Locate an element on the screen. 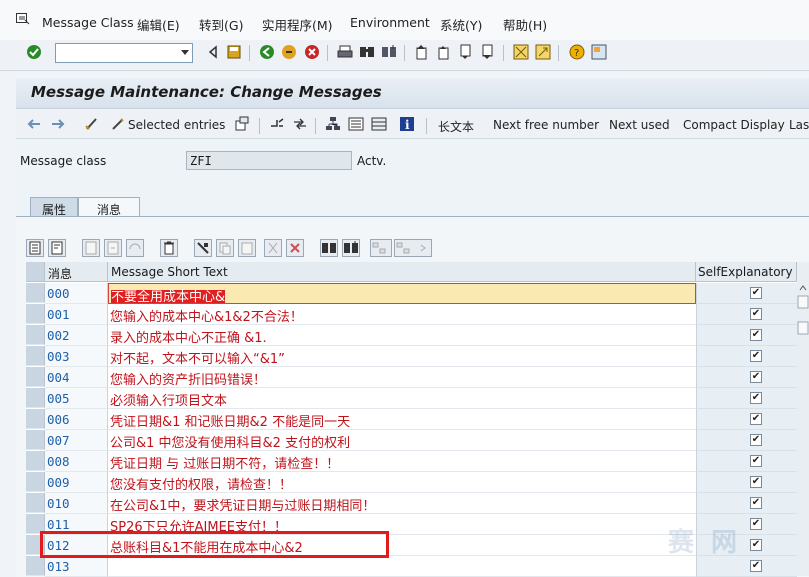  list-icon is located at coordinates (356, 124).